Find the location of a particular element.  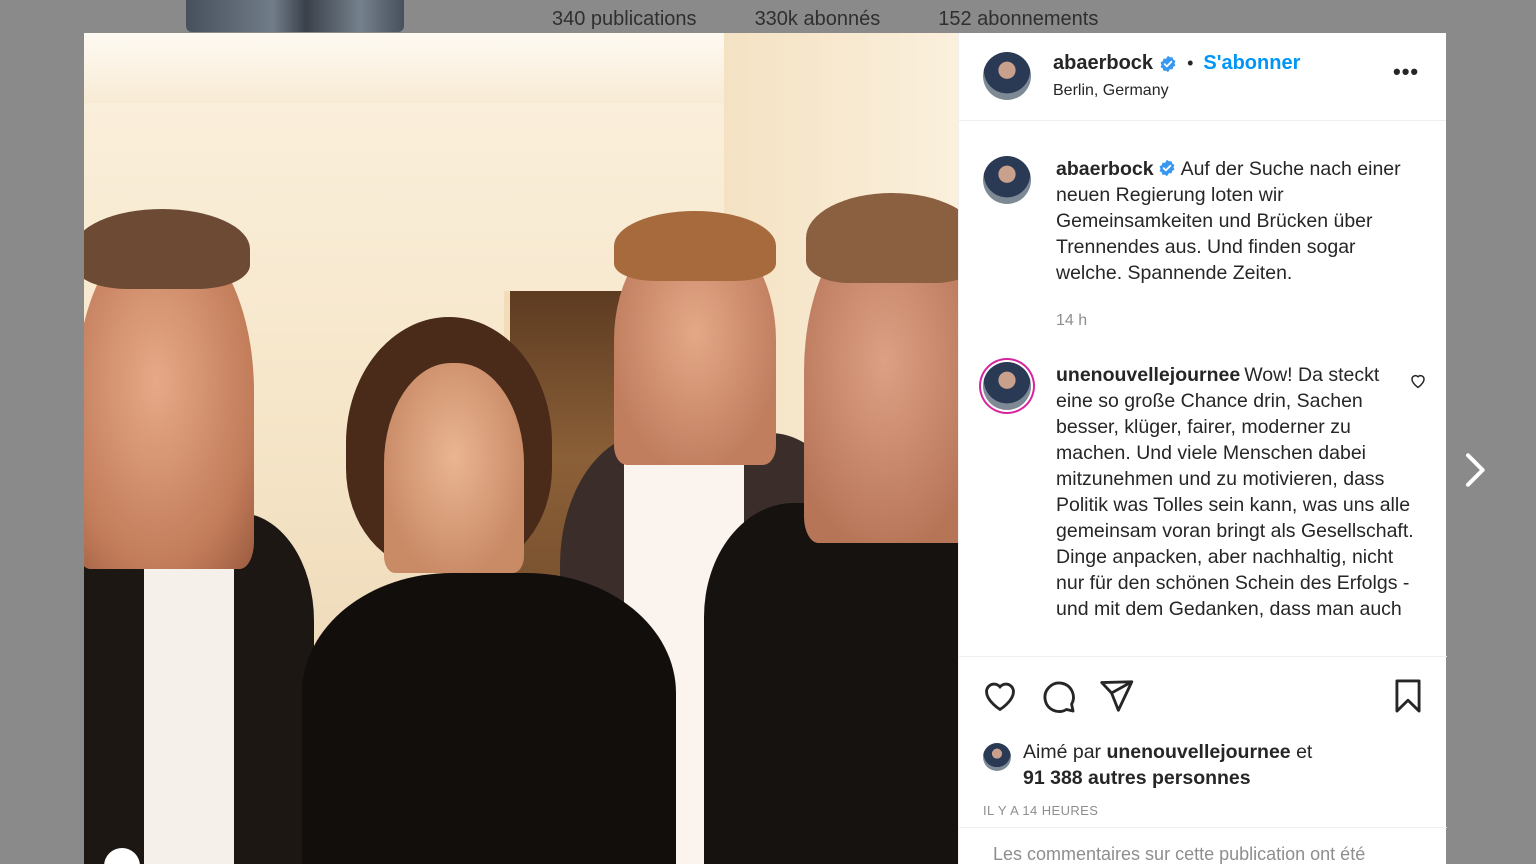

send-icon is located at coordinates (1116, 696).